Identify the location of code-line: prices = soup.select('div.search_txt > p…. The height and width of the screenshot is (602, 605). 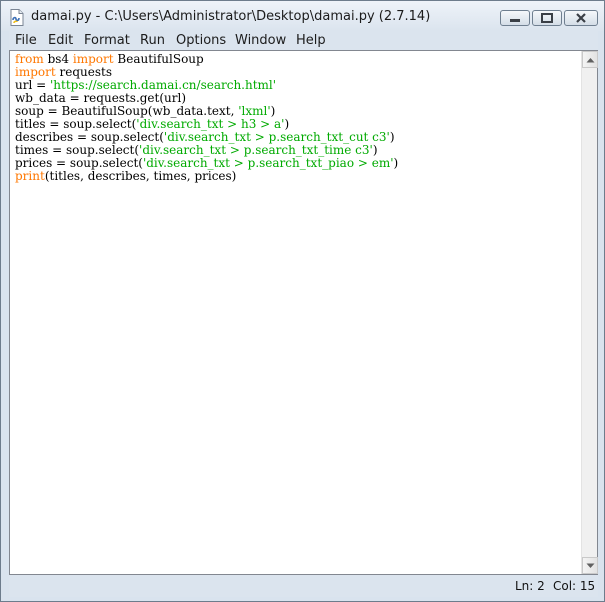
(206, 163).